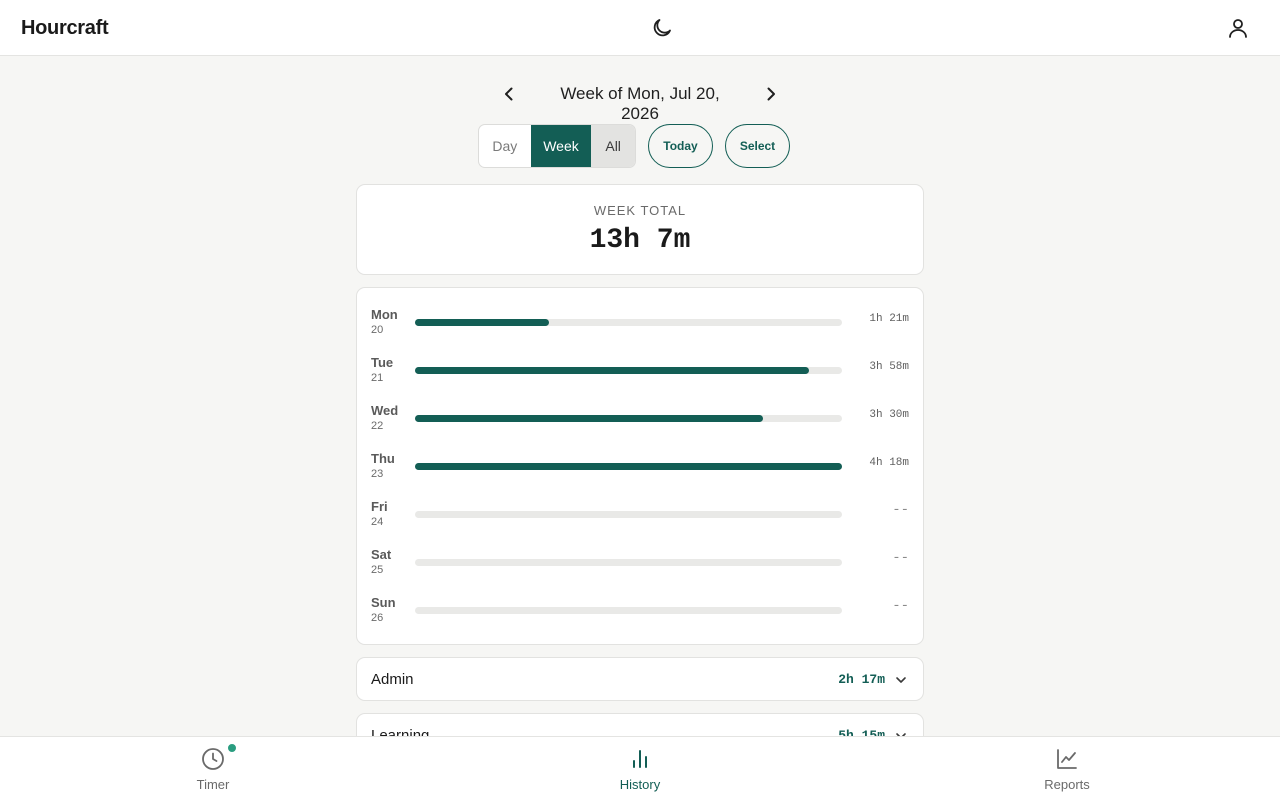  I want to click on timer-running-indicator, so click(232, 748).